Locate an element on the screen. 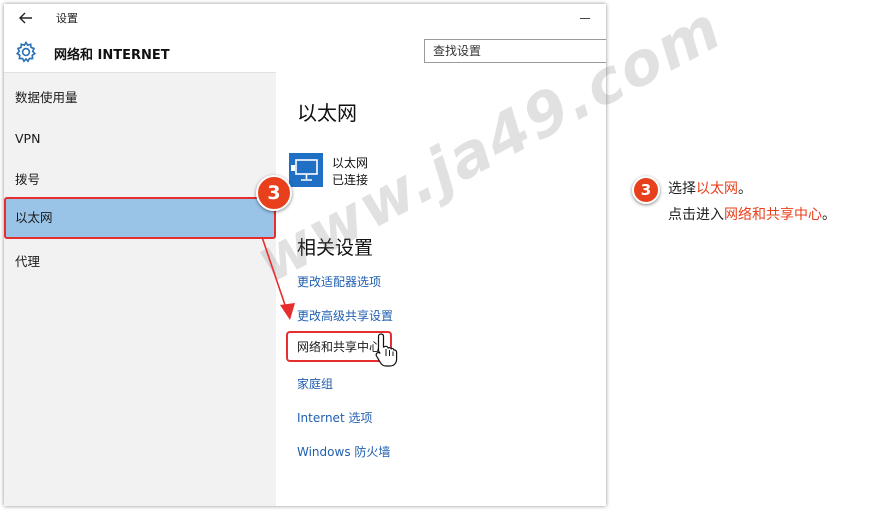  link-internet-options: Internet 选项 is located at coordinates (334, 417).